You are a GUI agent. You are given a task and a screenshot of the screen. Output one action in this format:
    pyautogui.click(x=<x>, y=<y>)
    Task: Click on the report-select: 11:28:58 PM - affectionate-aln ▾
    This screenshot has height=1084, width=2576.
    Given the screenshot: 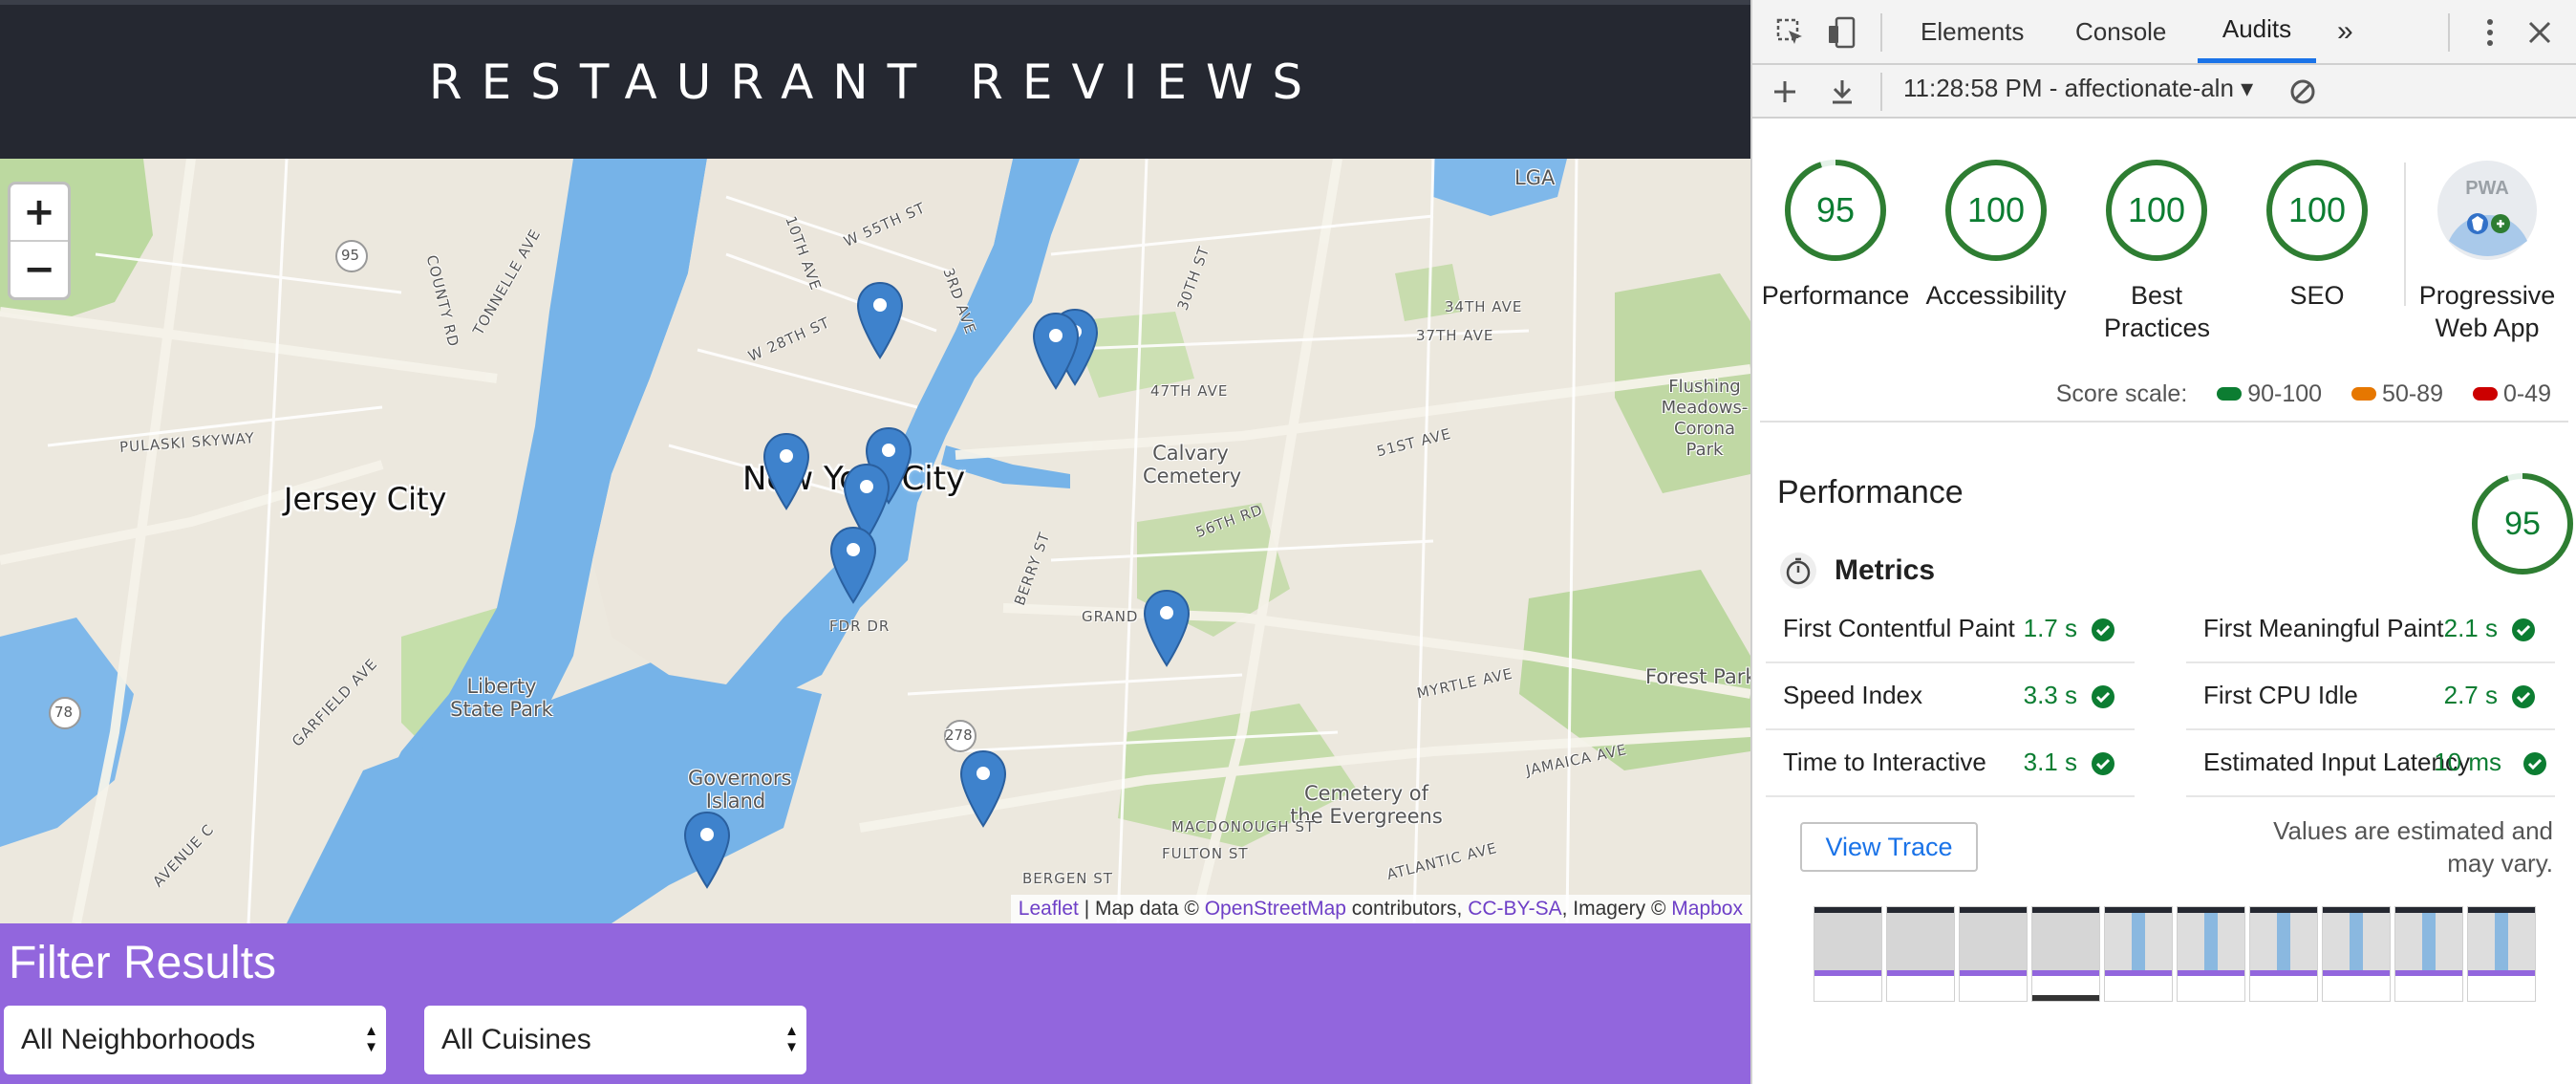 What is the action you would take?
    pyautogui.click(x=2078, y=88)
    